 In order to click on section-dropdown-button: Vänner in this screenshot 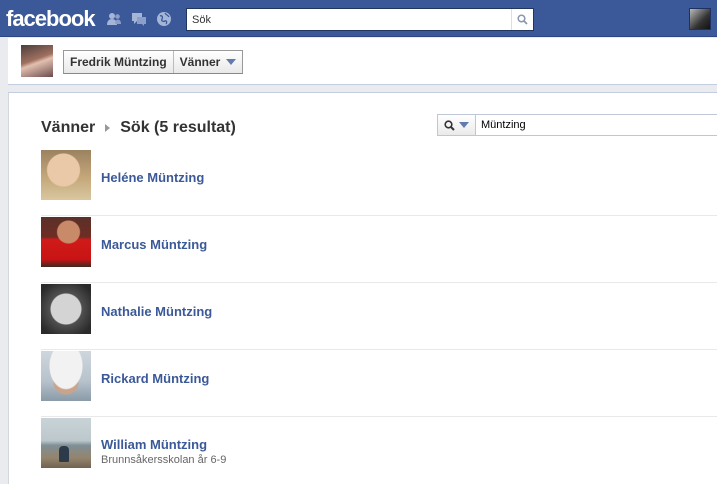, I will do `click(207, 62)`.